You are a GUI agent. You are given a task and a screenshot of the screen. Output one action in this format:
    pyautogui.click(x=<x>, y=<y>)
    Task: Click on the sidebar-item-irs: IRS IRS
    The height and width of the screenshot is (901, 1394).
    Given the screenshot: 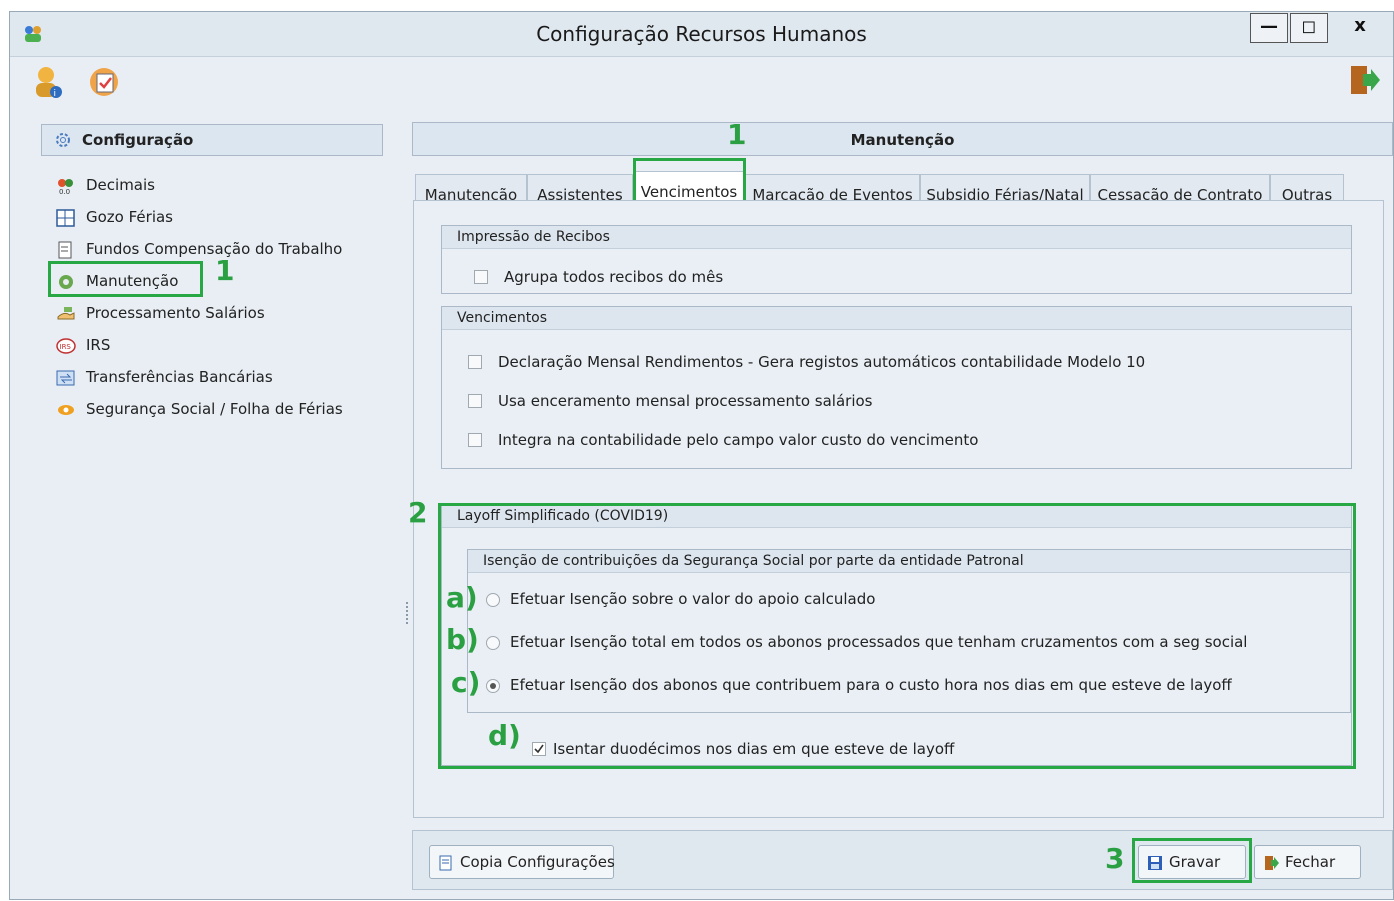 What is the action you would take?
    pyautogui.click(x=83, y=345)
    